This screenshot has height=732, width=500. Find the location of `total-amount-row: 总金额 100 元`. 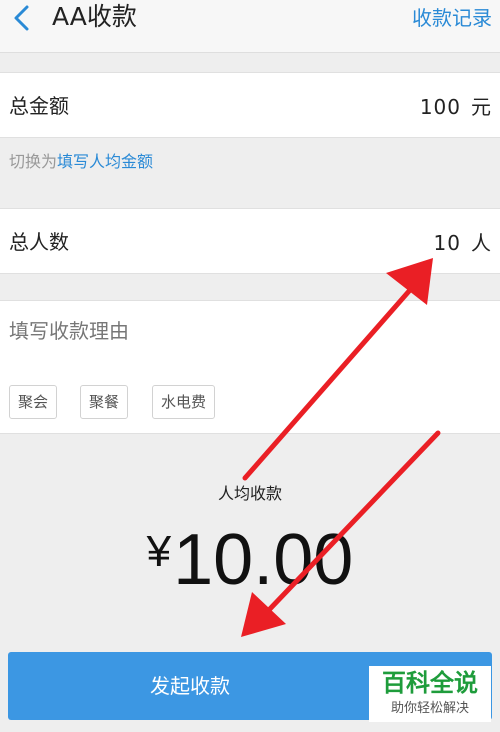

total-amount-row: 总金额 100 元 is located at coordinates (250, 105).